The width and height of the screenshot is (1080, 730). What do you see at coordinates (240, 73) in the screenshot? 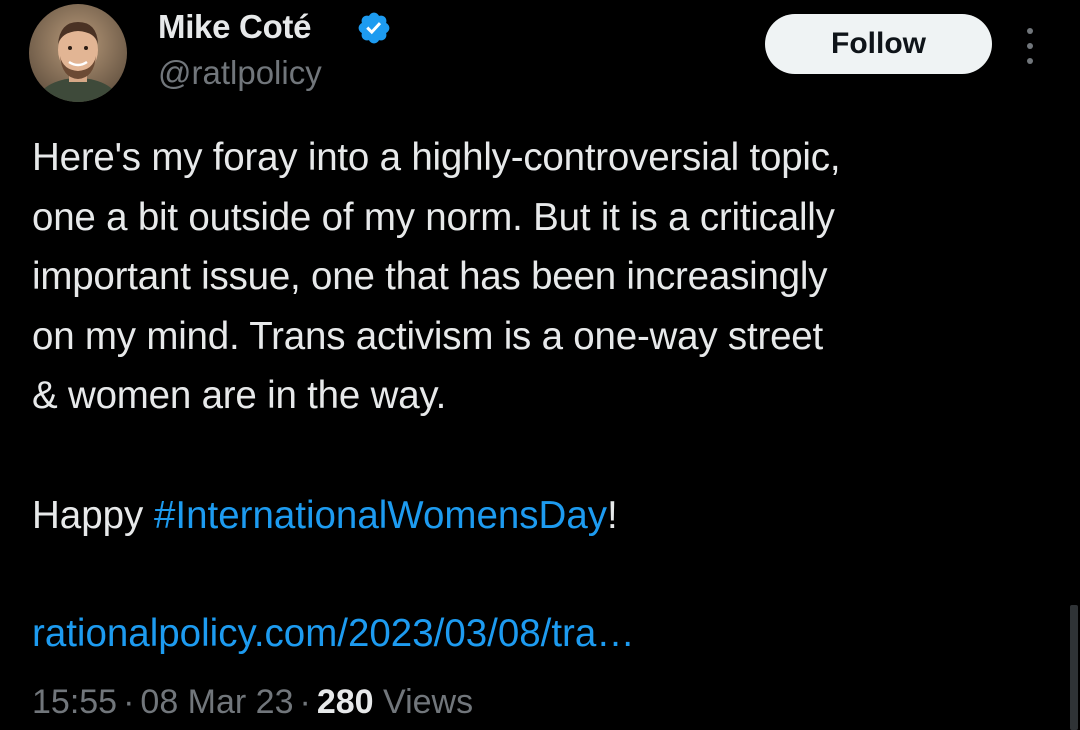
I see `author-handle: @ratlpolicy` at bounding box center [240, 73].